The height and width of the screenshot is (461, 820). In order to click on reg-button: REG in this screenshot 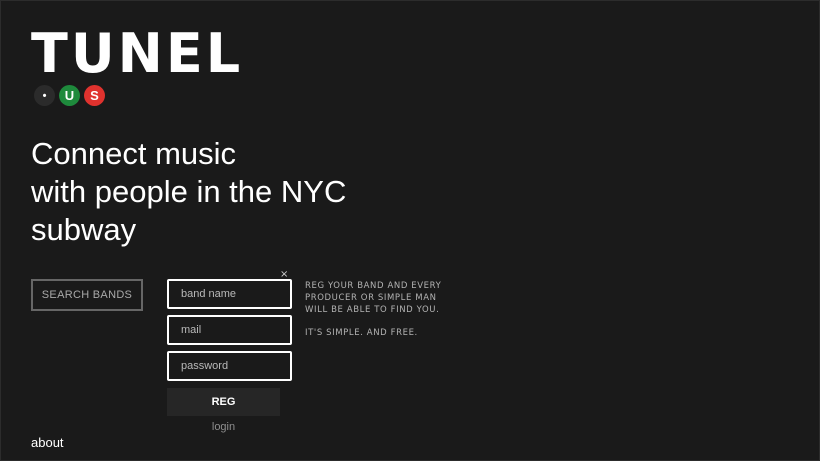, I will do `click(223, 402)`.